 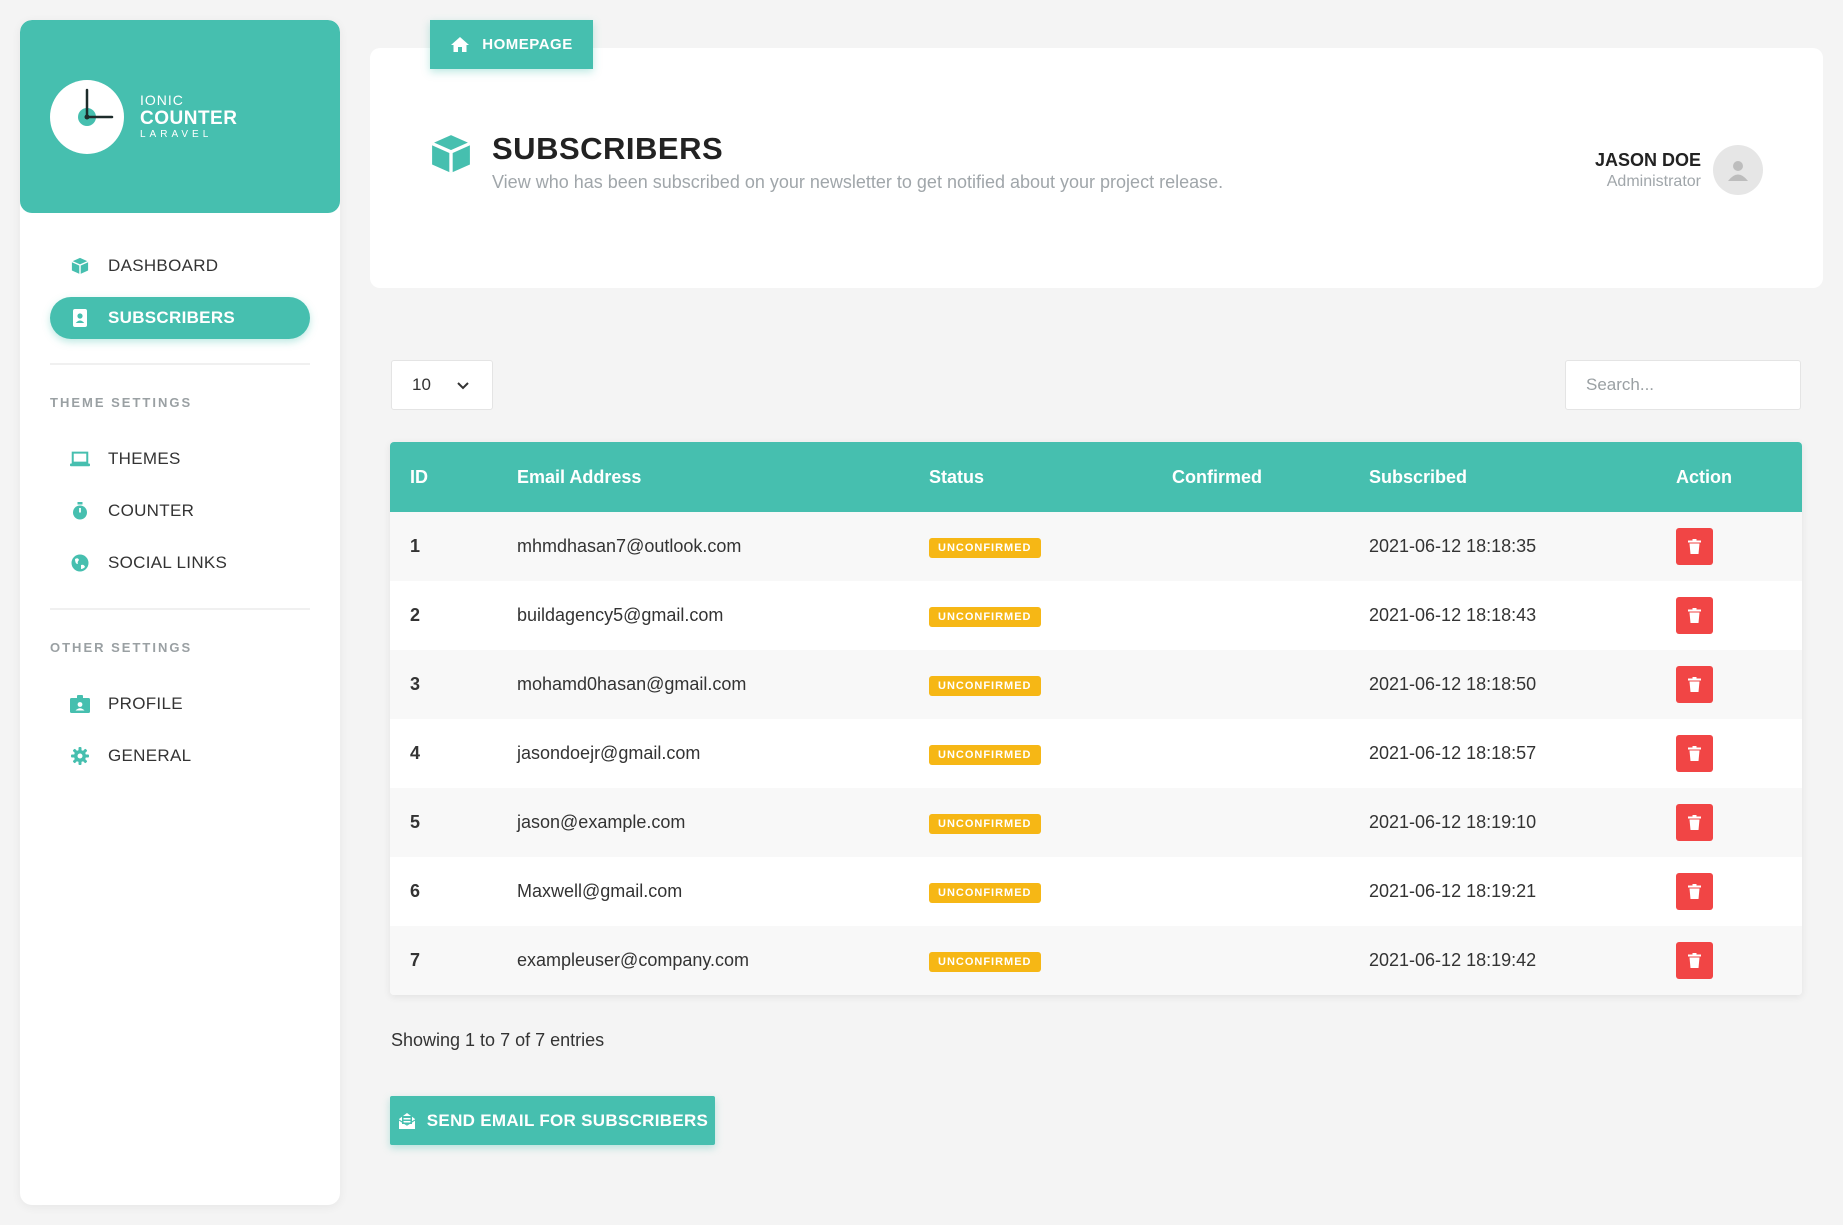 What do you see at coordinates (567, 1120) in the screenshot?
I see `send-email-button-label: SEND EMAIL FOR SUBSCRIBERS` at bounding box center [567, 1120].